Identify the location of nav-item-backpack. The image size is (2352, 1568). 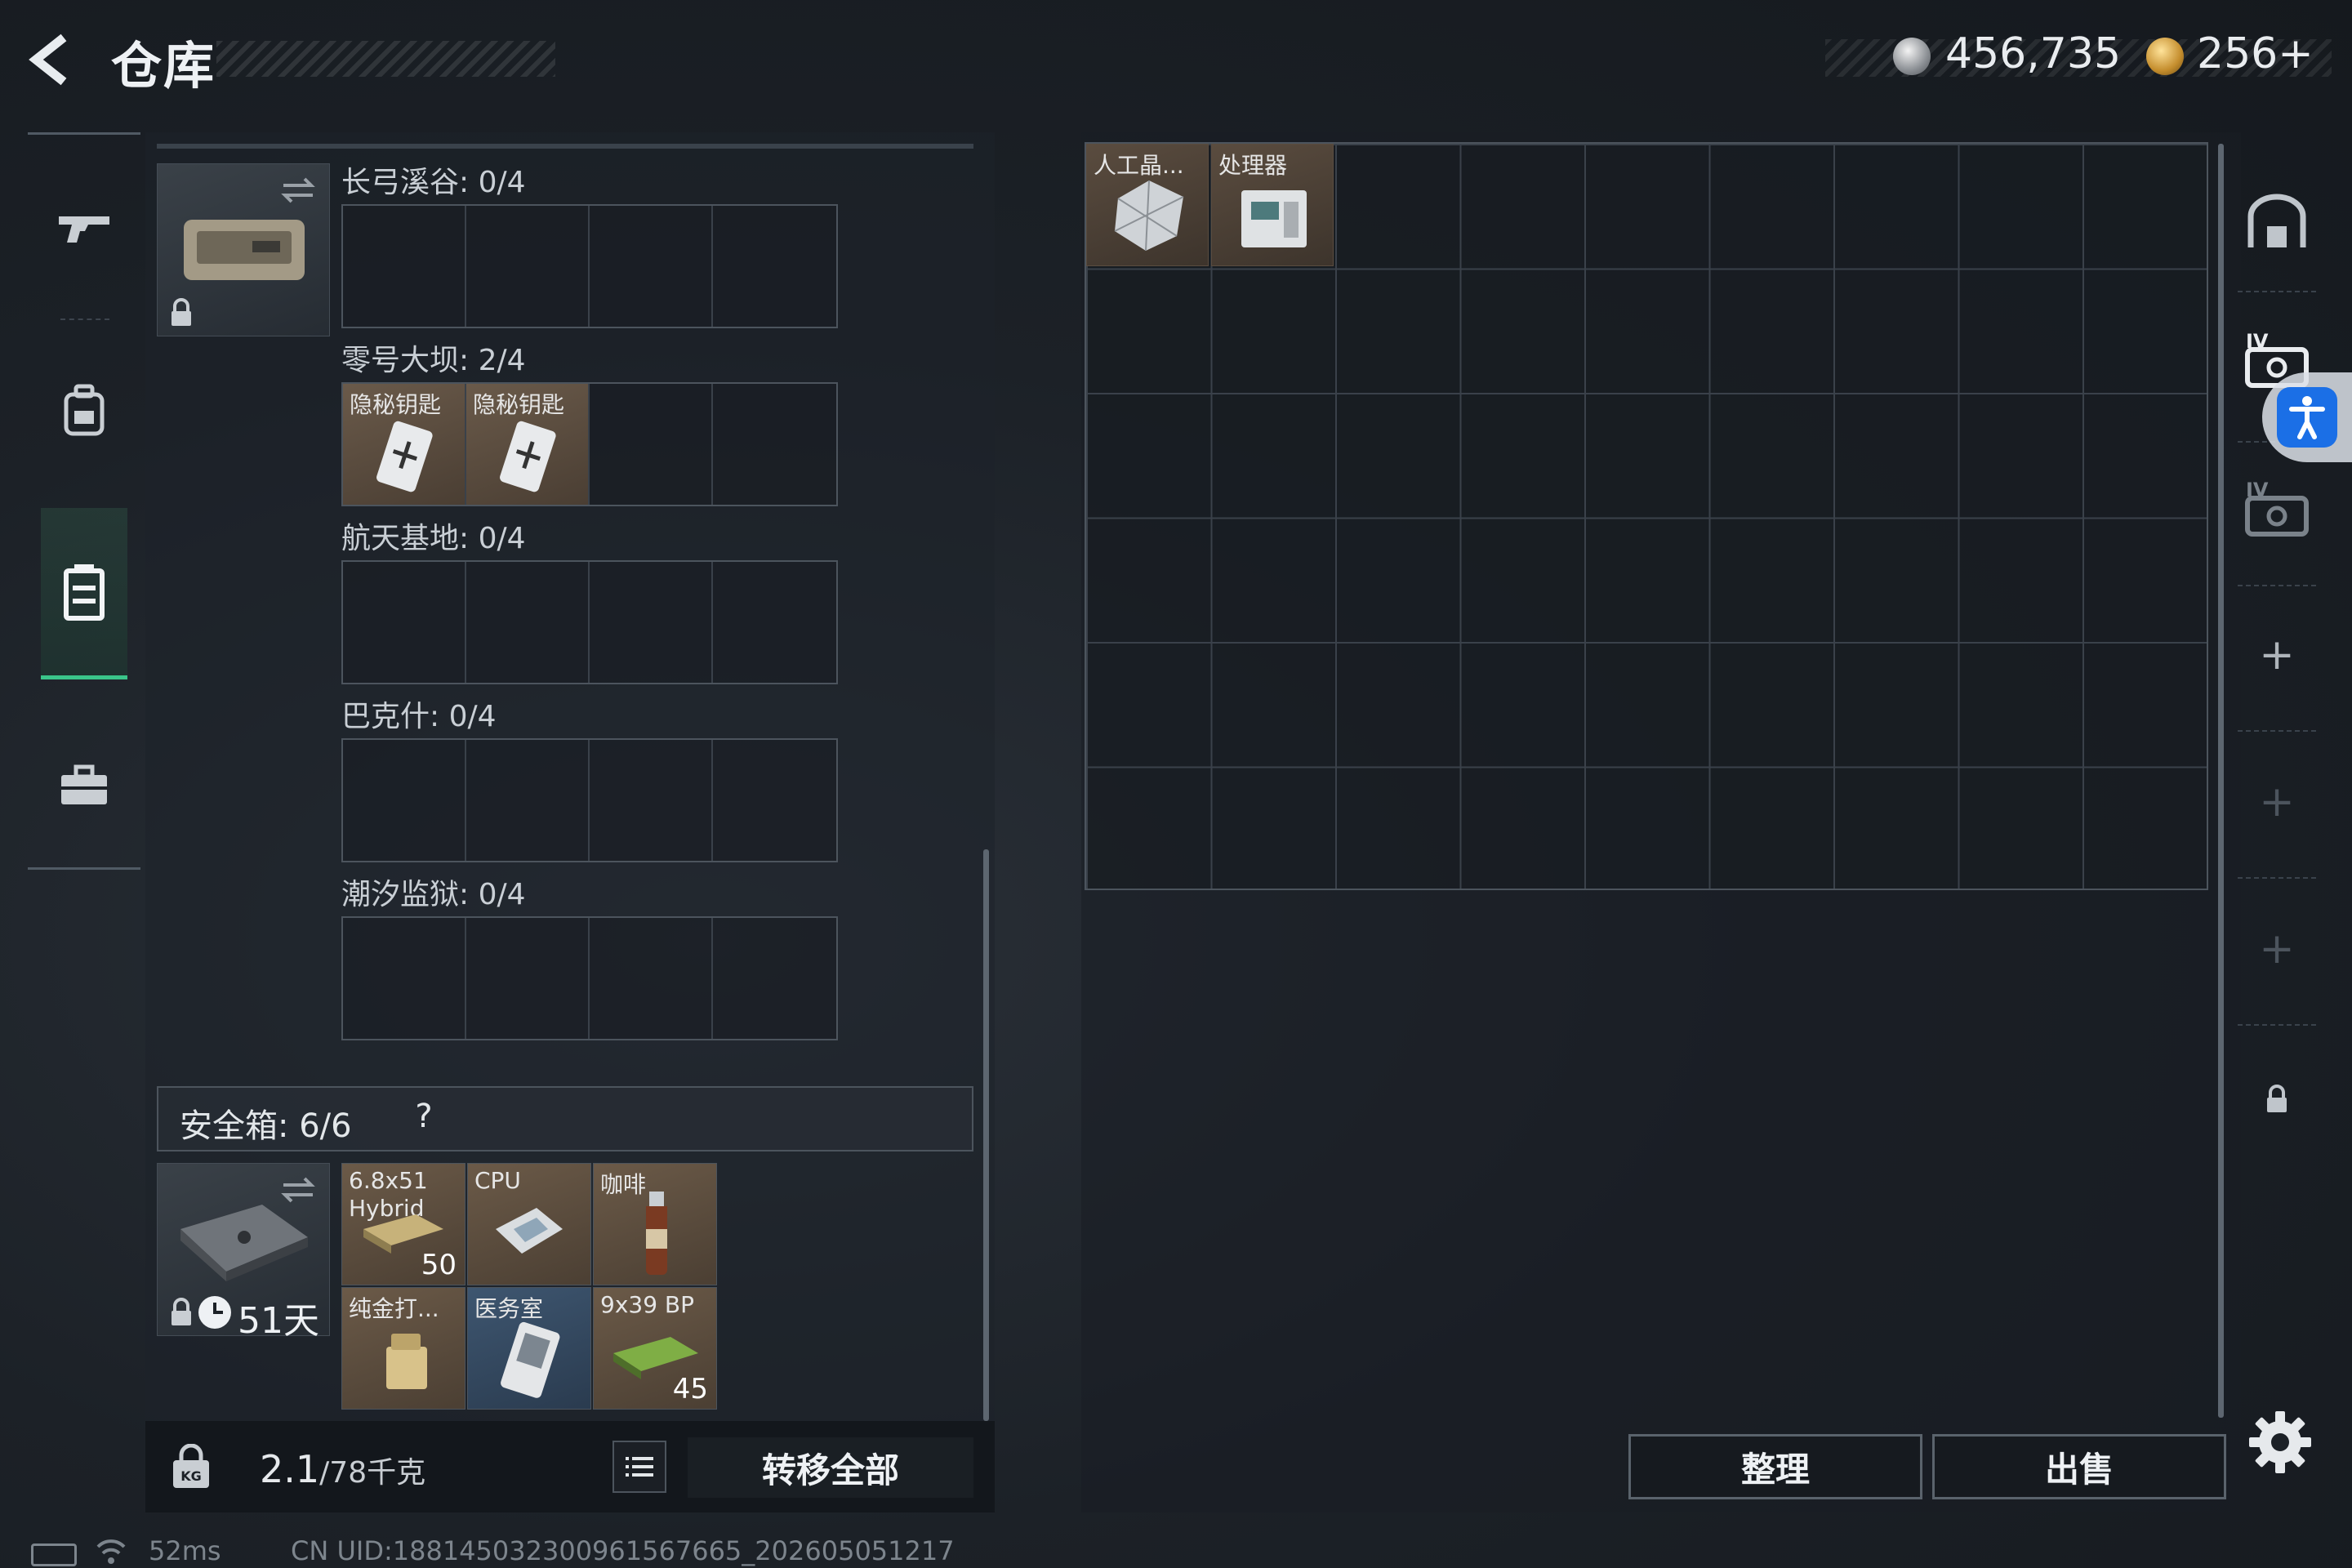
(84, 410).